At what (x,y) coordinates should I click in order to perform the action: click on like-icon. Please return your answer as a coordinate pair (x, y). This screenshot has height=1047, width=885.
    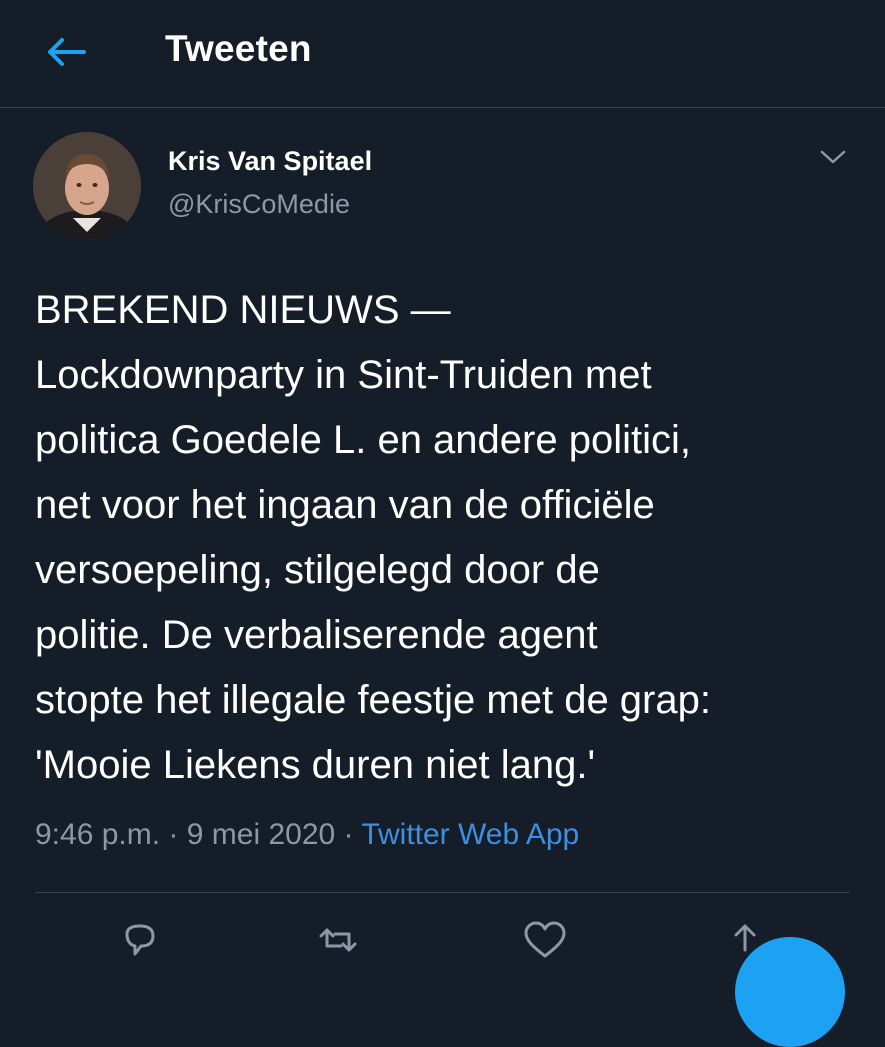
    Looking at the image, I should click on (545, 939).